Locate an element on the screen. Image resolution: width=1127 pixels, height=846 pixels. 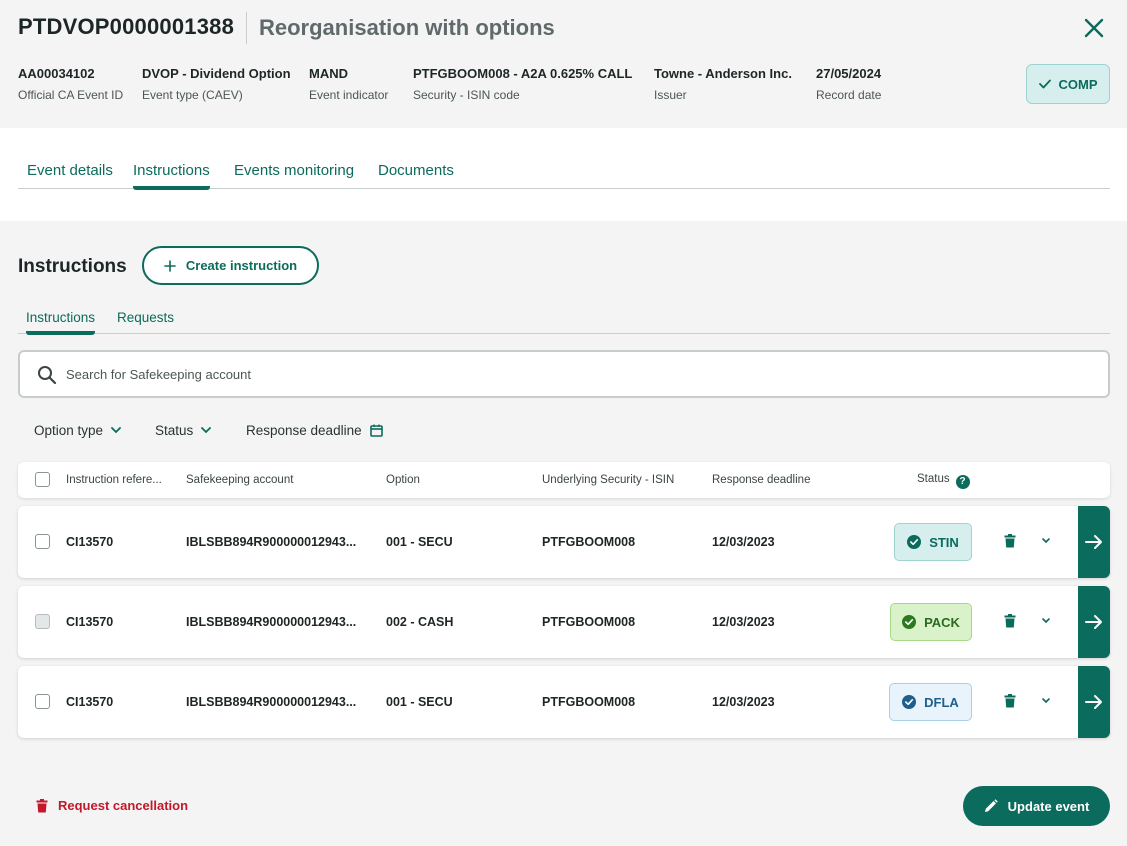
col-underlying-isin: Underlying Security - ISIN is located at coordinates (608, 480).